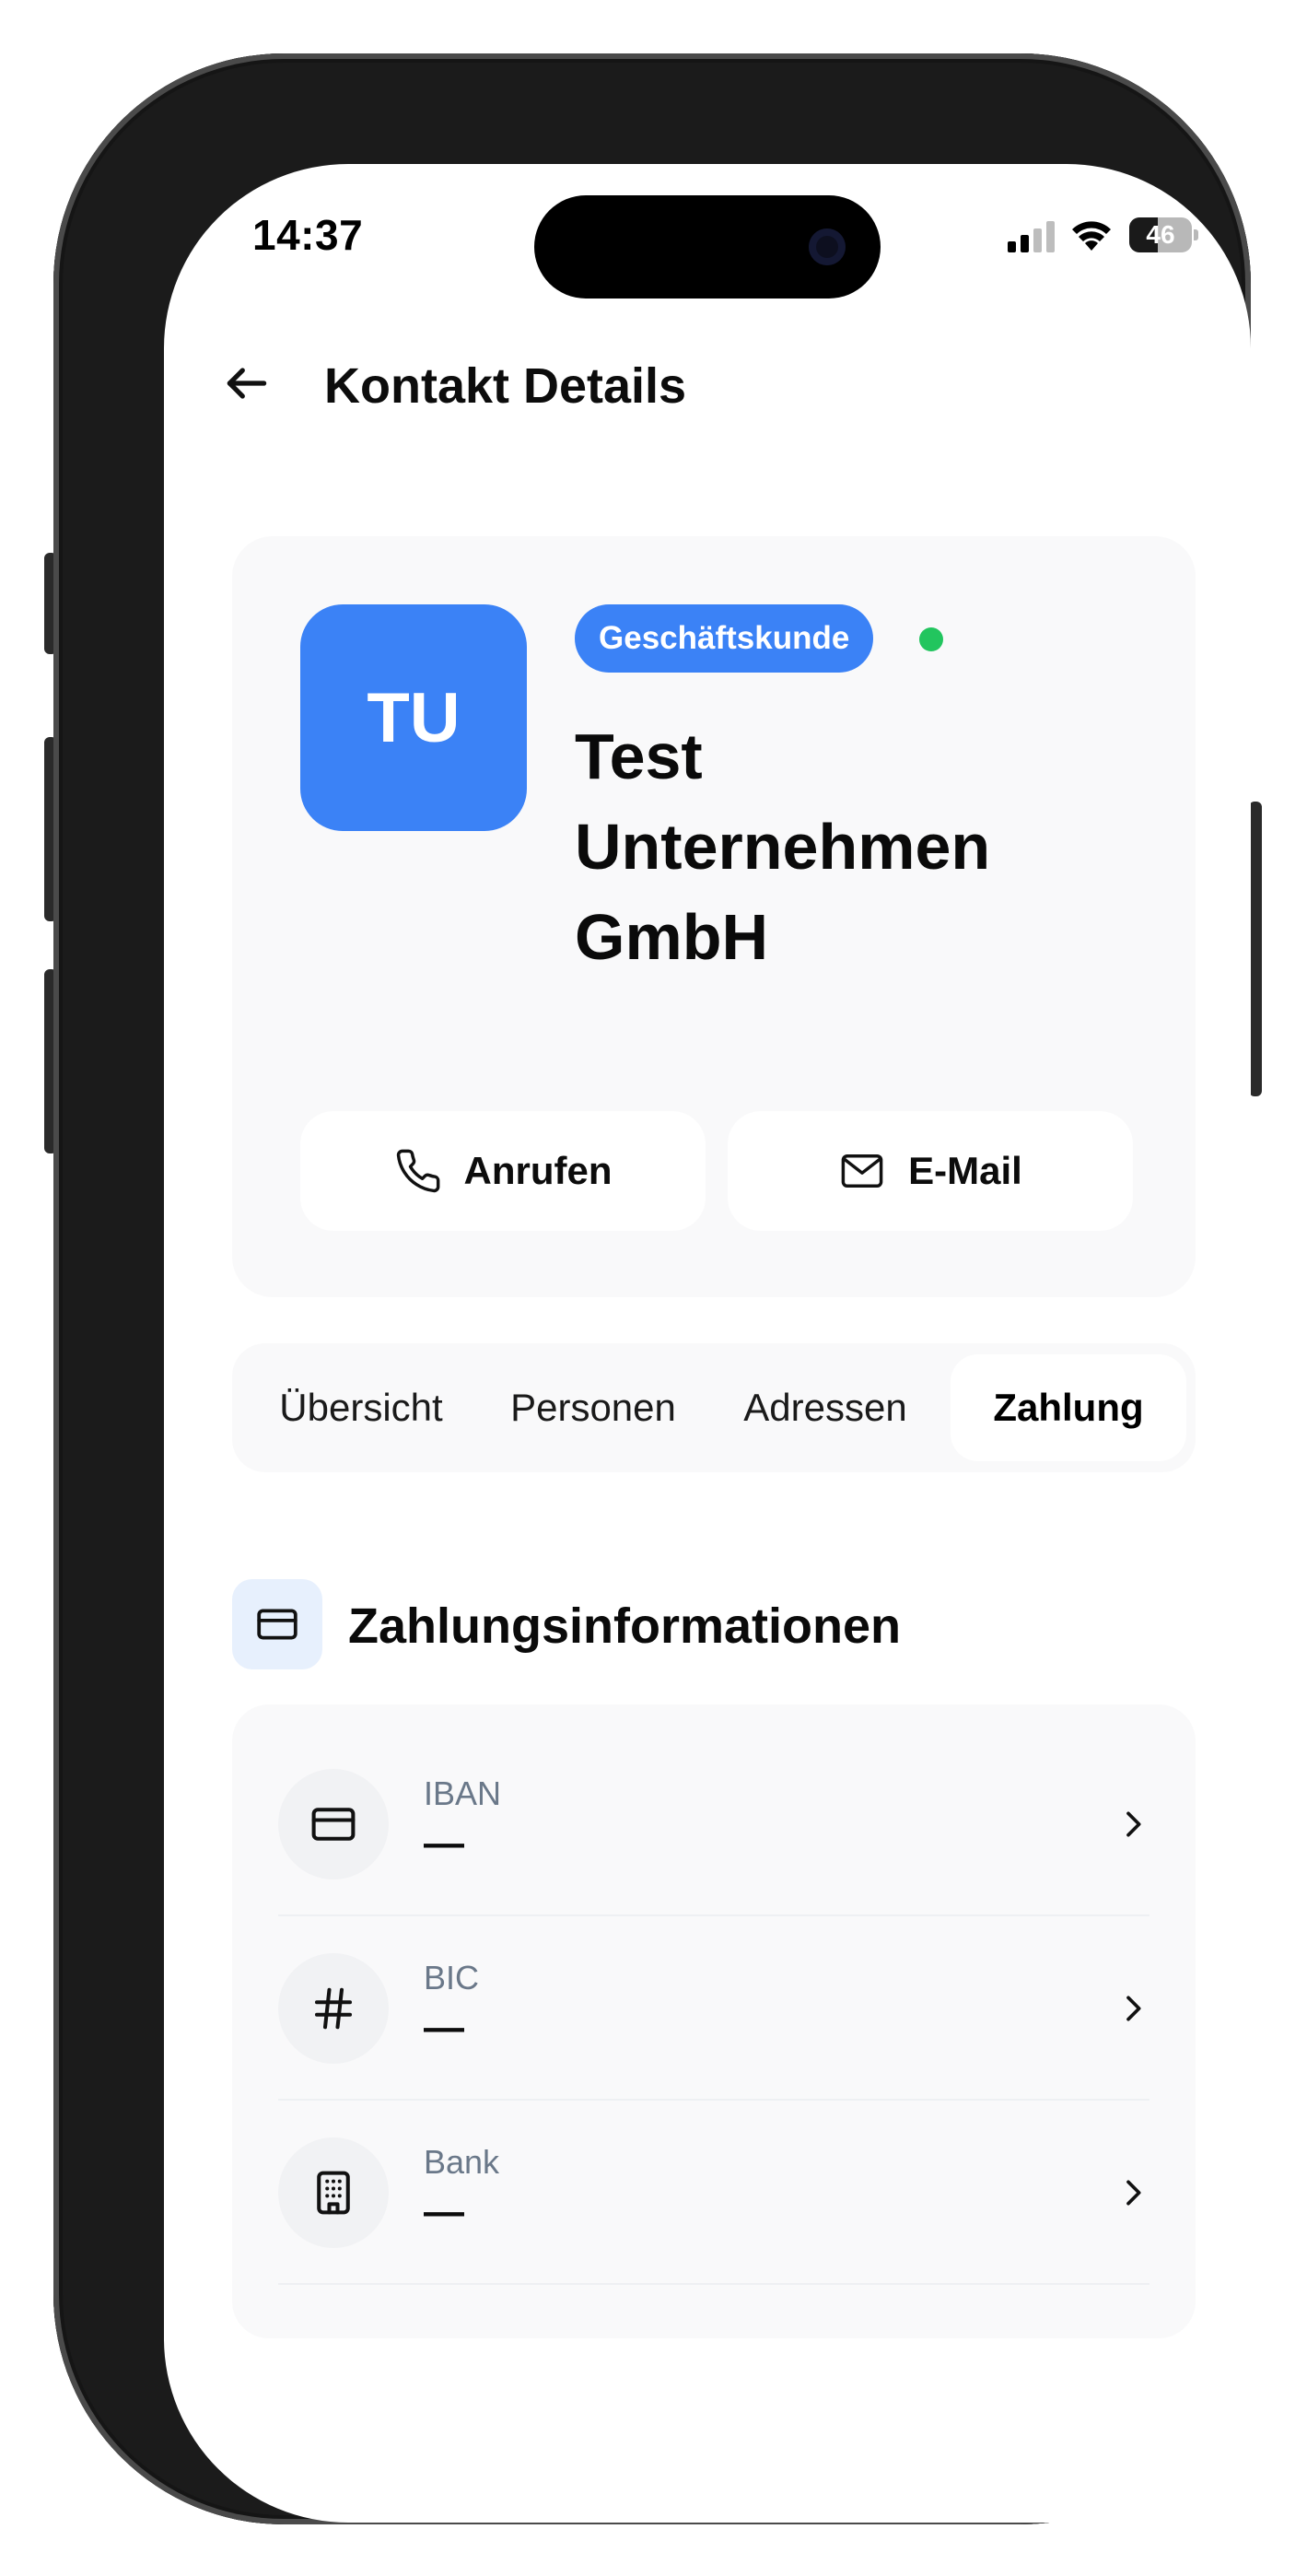 This screenshot has width=1307, height=2576. I want to click on call-button: Anrufen, so click(503, 1171).